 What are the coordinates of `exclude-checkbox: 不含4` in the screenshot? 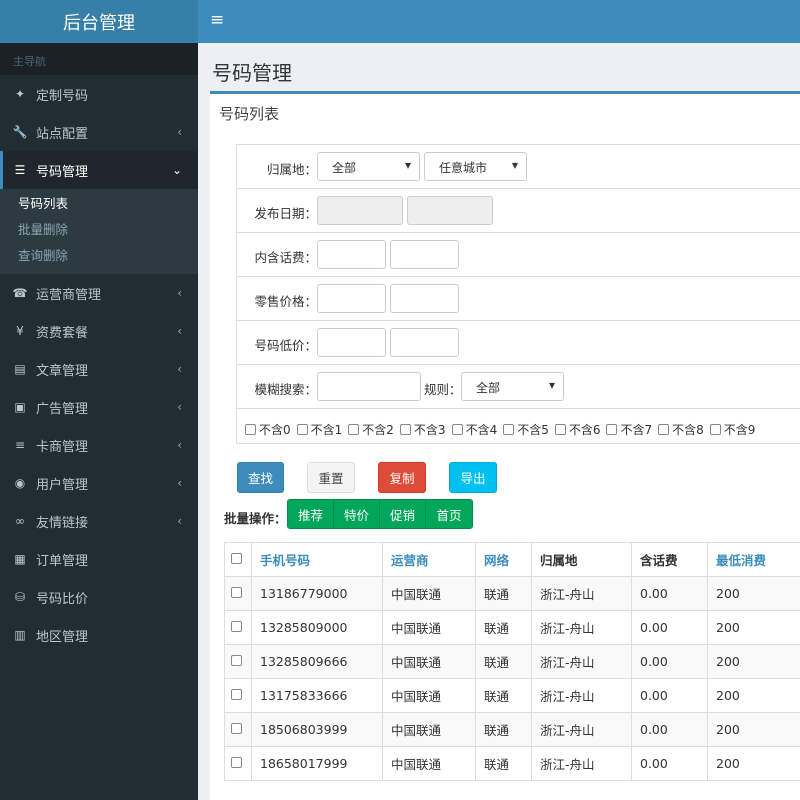 It's located at (474, 429).